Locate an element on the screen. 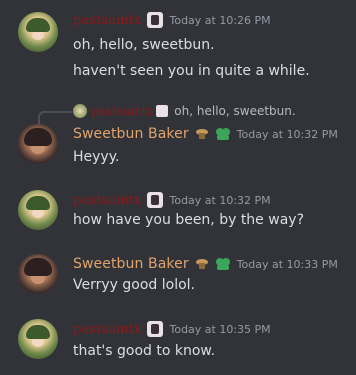  message-text: Verryy good lolol. is located at coordinates (134, 285).